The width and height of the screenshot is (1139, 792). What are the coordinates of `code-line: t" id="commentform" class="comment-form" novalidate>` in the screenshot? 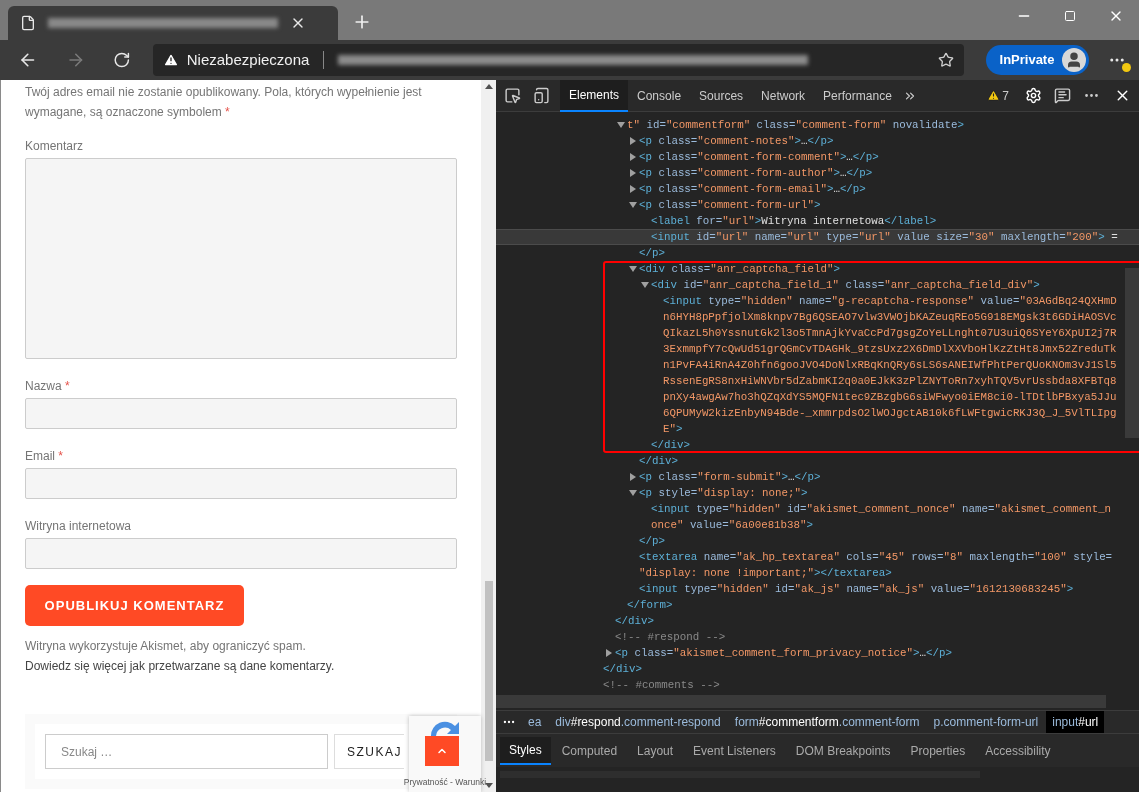 It's located at (795, 125).